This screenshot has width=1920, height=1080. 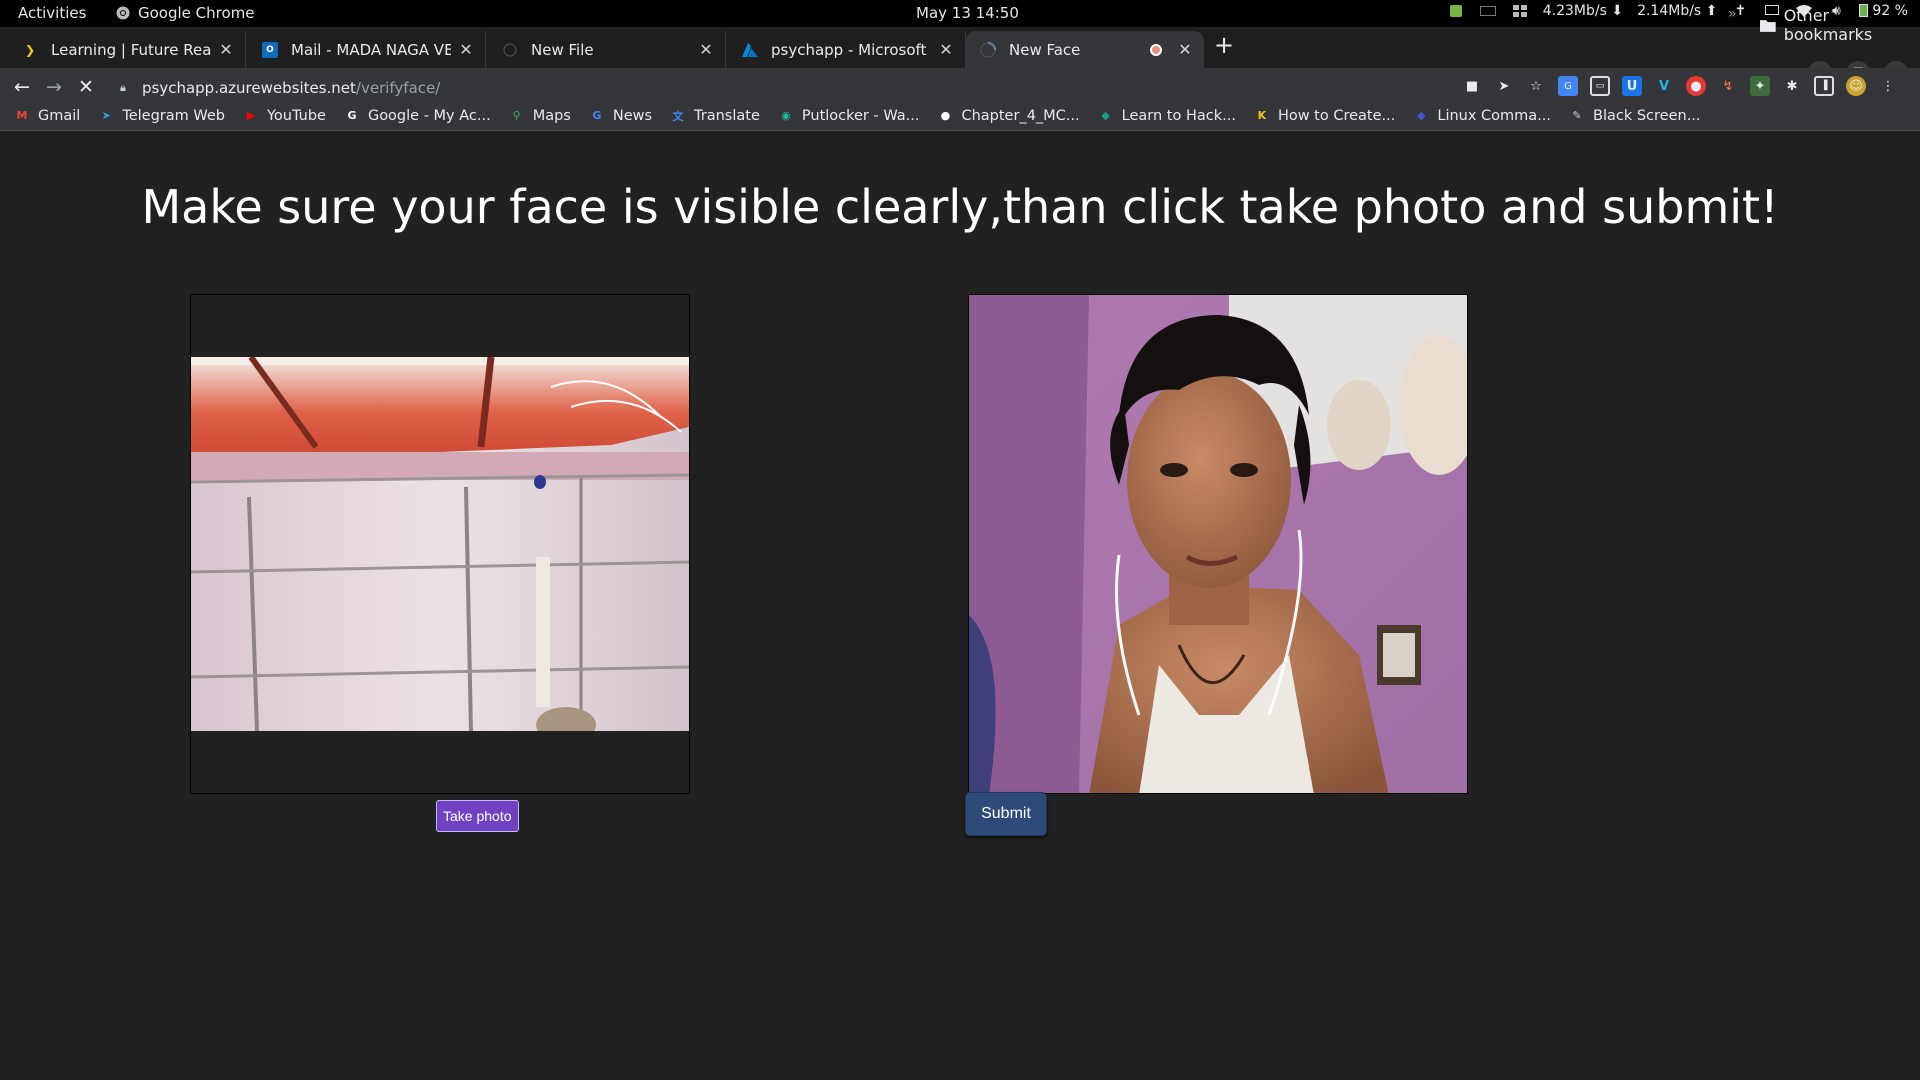 I want to click on webcam-preview, so click(x=440, y=544).